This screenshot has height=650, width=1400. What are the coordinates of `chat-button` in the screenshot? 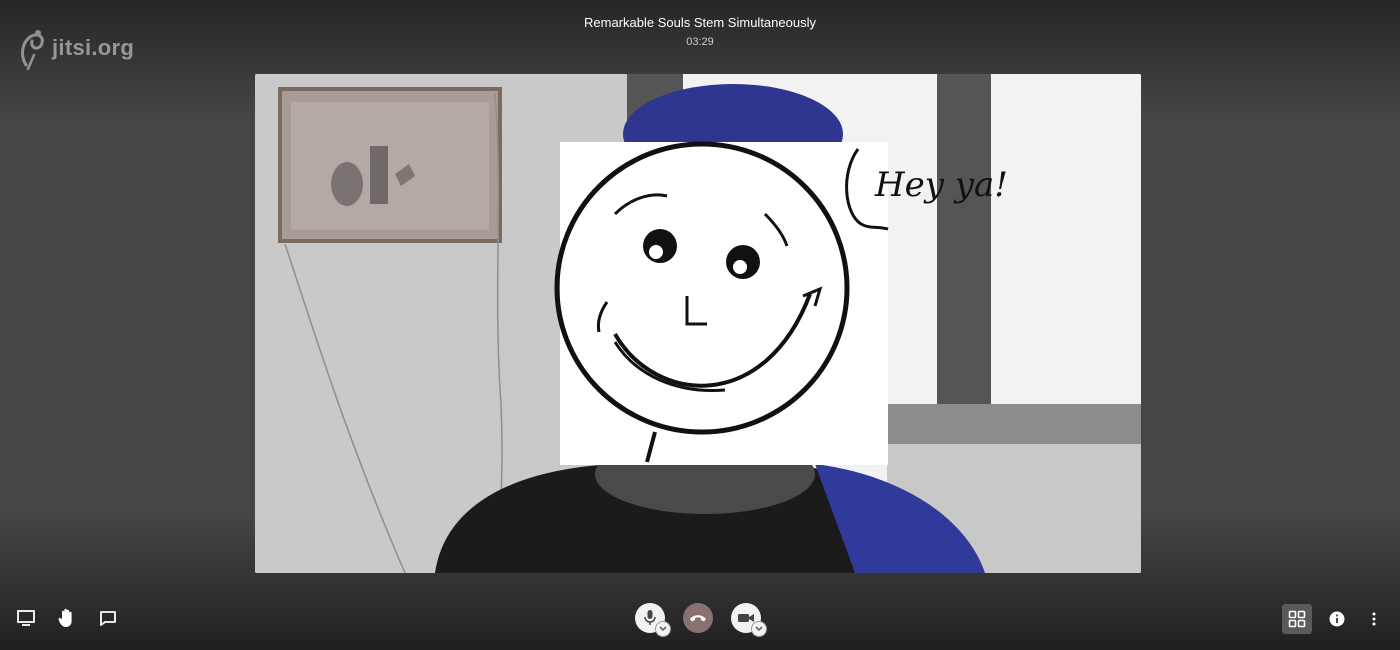 It's located at (108, 618).